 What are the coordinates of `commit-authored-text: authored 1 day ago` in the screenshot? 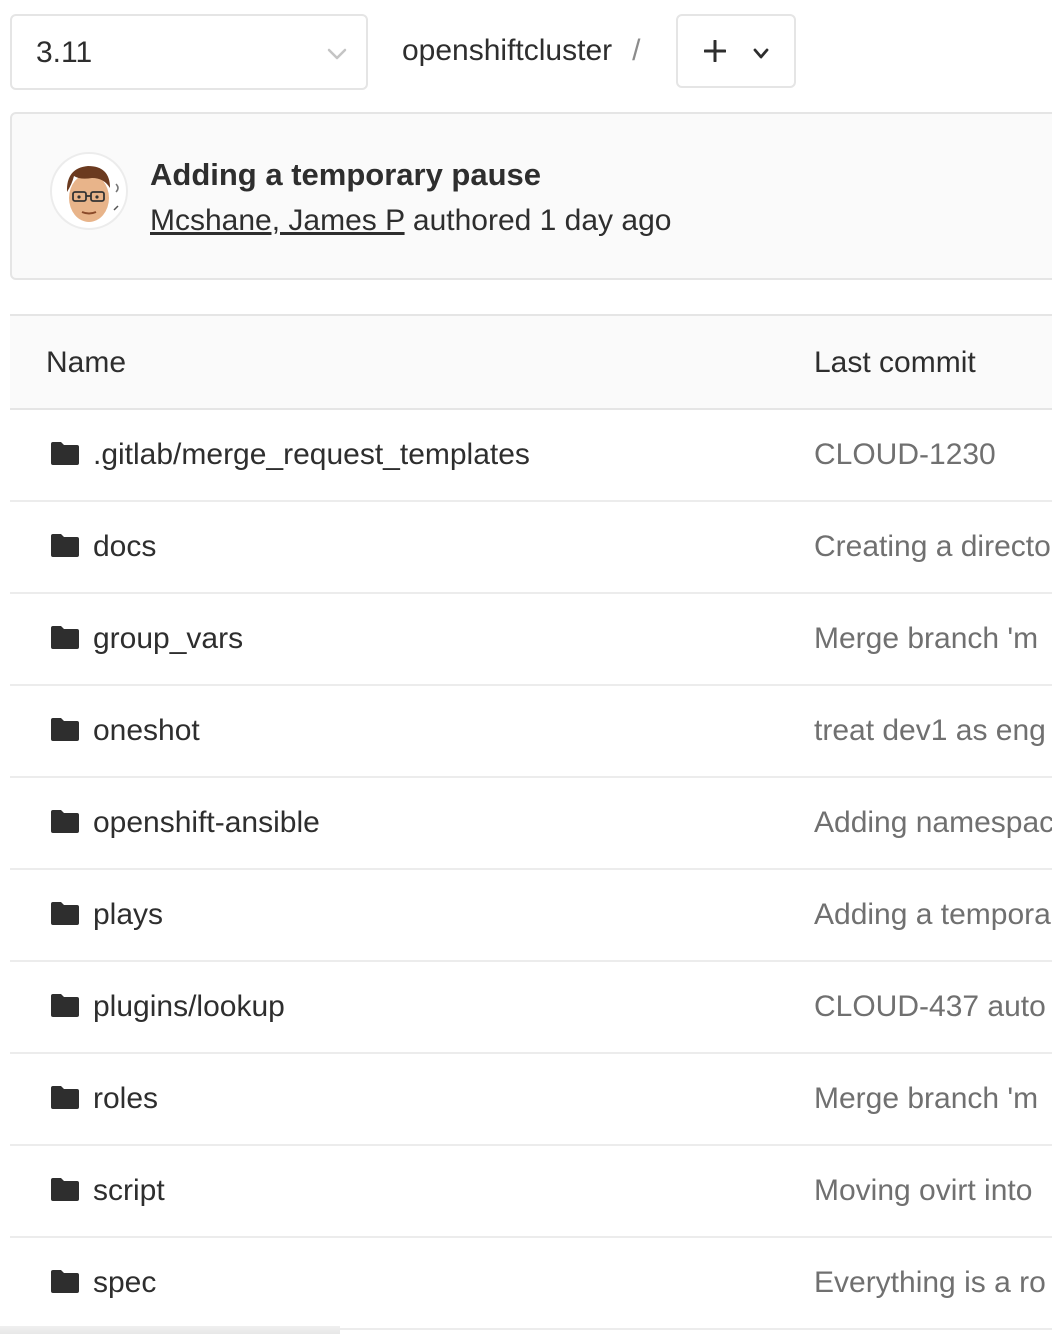 It's located at (538, 220).